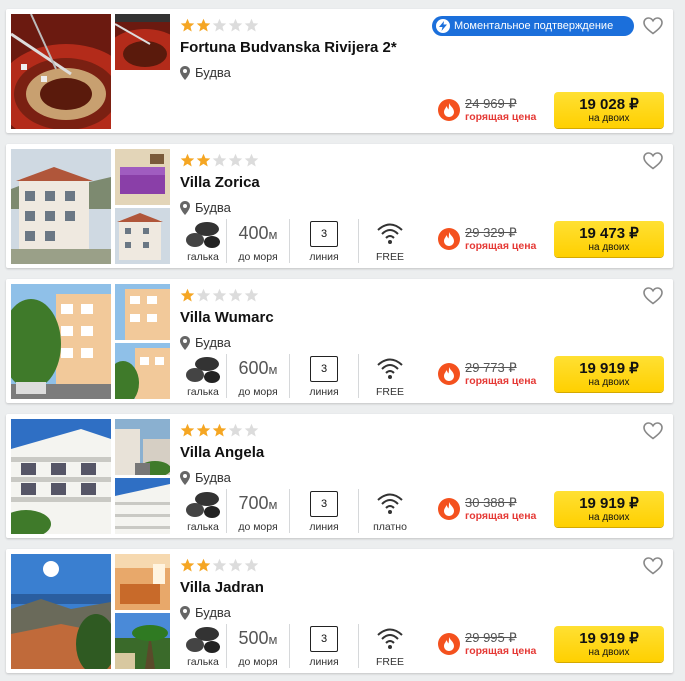  I want to click on hotel-name: Villa Angela, so click(222, 452).